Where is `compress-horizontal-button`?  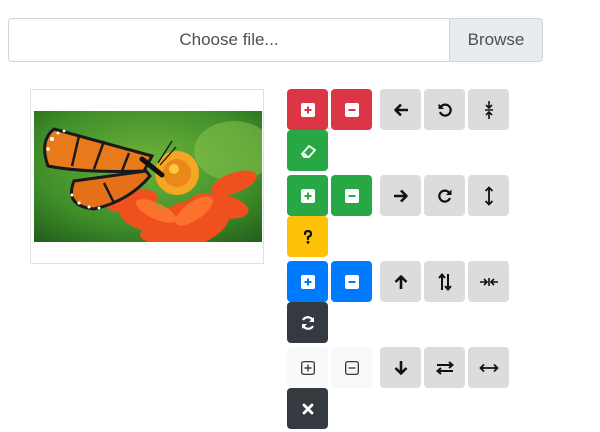
compress-horizontal-button is located at coordinates (488, 281).